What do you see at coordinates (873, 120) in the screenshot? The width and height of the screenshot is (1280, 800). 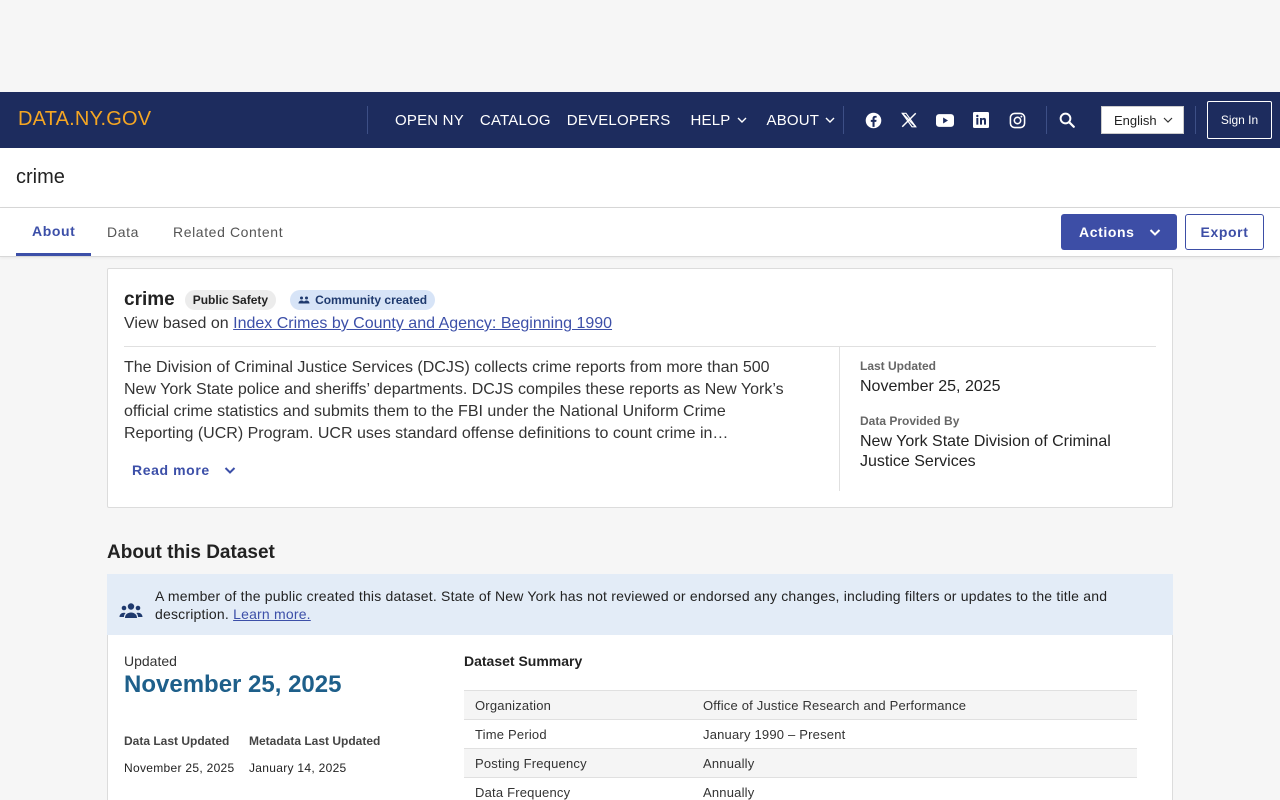 I see `facebook-icon` at bounding box center [873, 120].